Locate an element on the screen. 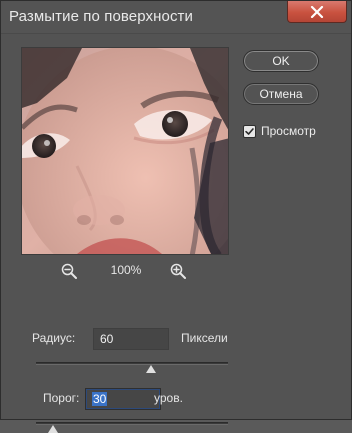 This screenshot has height=433, width=352. radius-value: 60 is located at coordinates (107, 339).